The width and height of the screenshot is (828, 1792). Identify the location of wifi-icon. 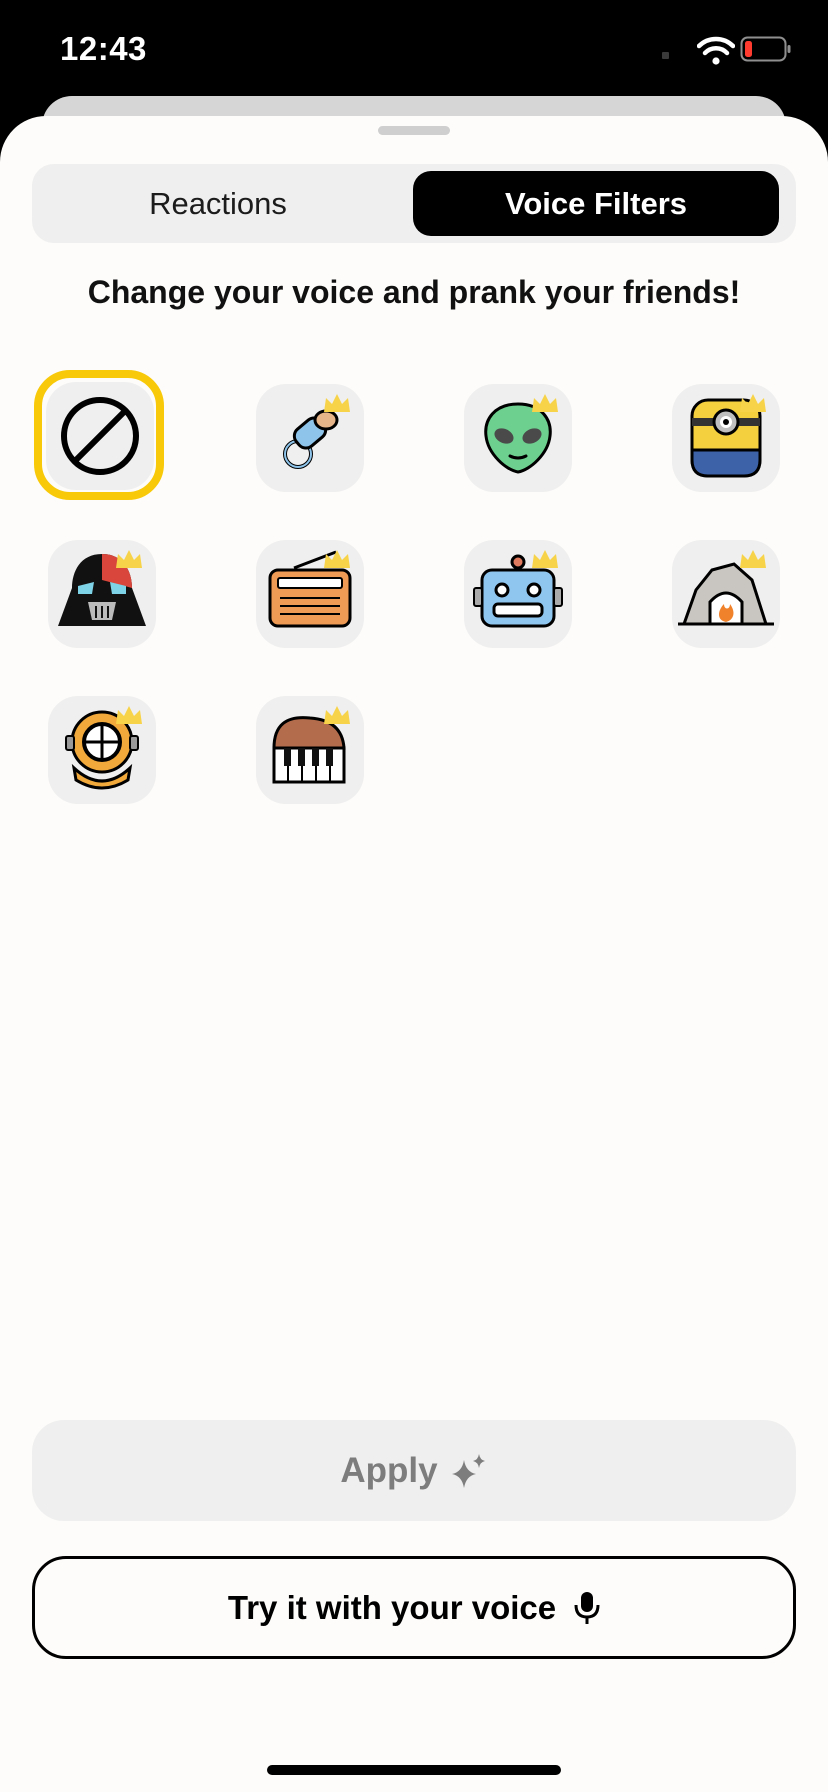
(716, 50).